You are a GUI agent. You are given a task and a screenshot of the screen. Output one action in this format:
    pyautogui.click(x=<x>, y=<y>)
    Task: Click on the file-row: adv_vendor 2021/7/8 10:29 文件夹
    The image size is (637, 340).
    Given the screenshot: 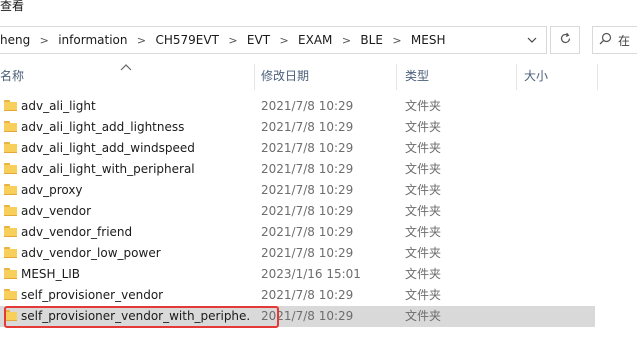 What is the action you would take?
    pyautogui.click(x=297, y=211)
    